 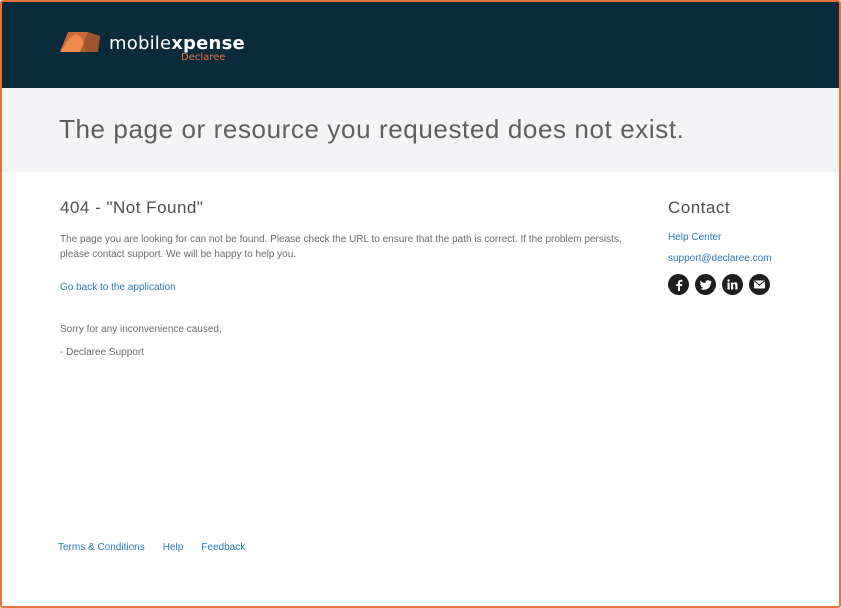 I want to click on mobilexpense-logo-icon, so click(x=80, y=42).